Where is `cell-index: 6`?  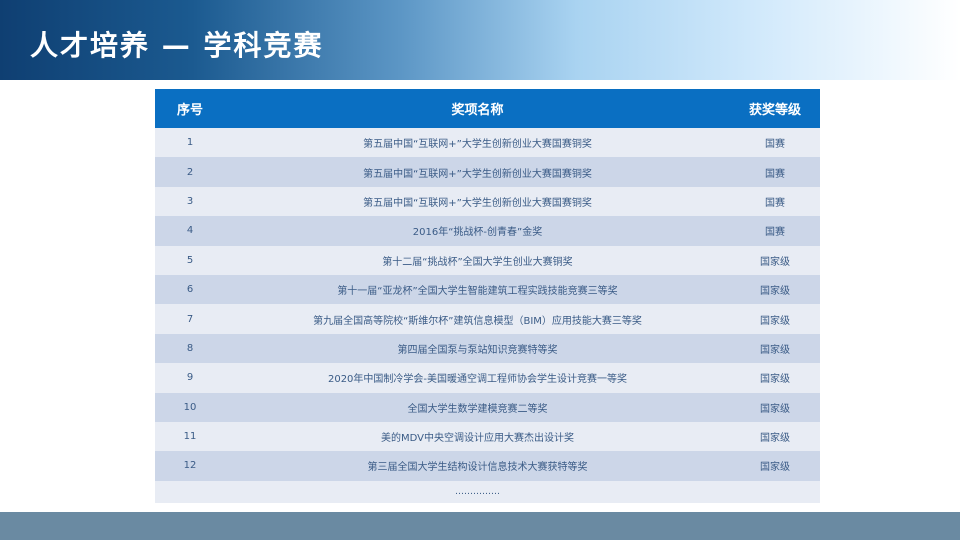
cell-index: 6 is located at coordinates (190, 289).